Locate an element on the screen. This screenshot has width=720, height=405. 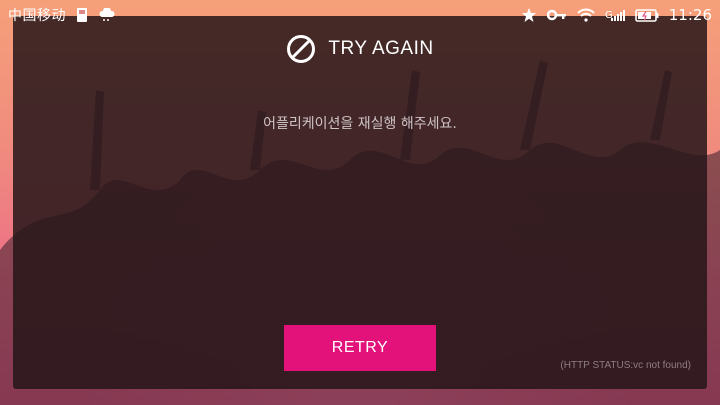
dialog-title: TRY AGAIN is located at coordinates (381, 48).